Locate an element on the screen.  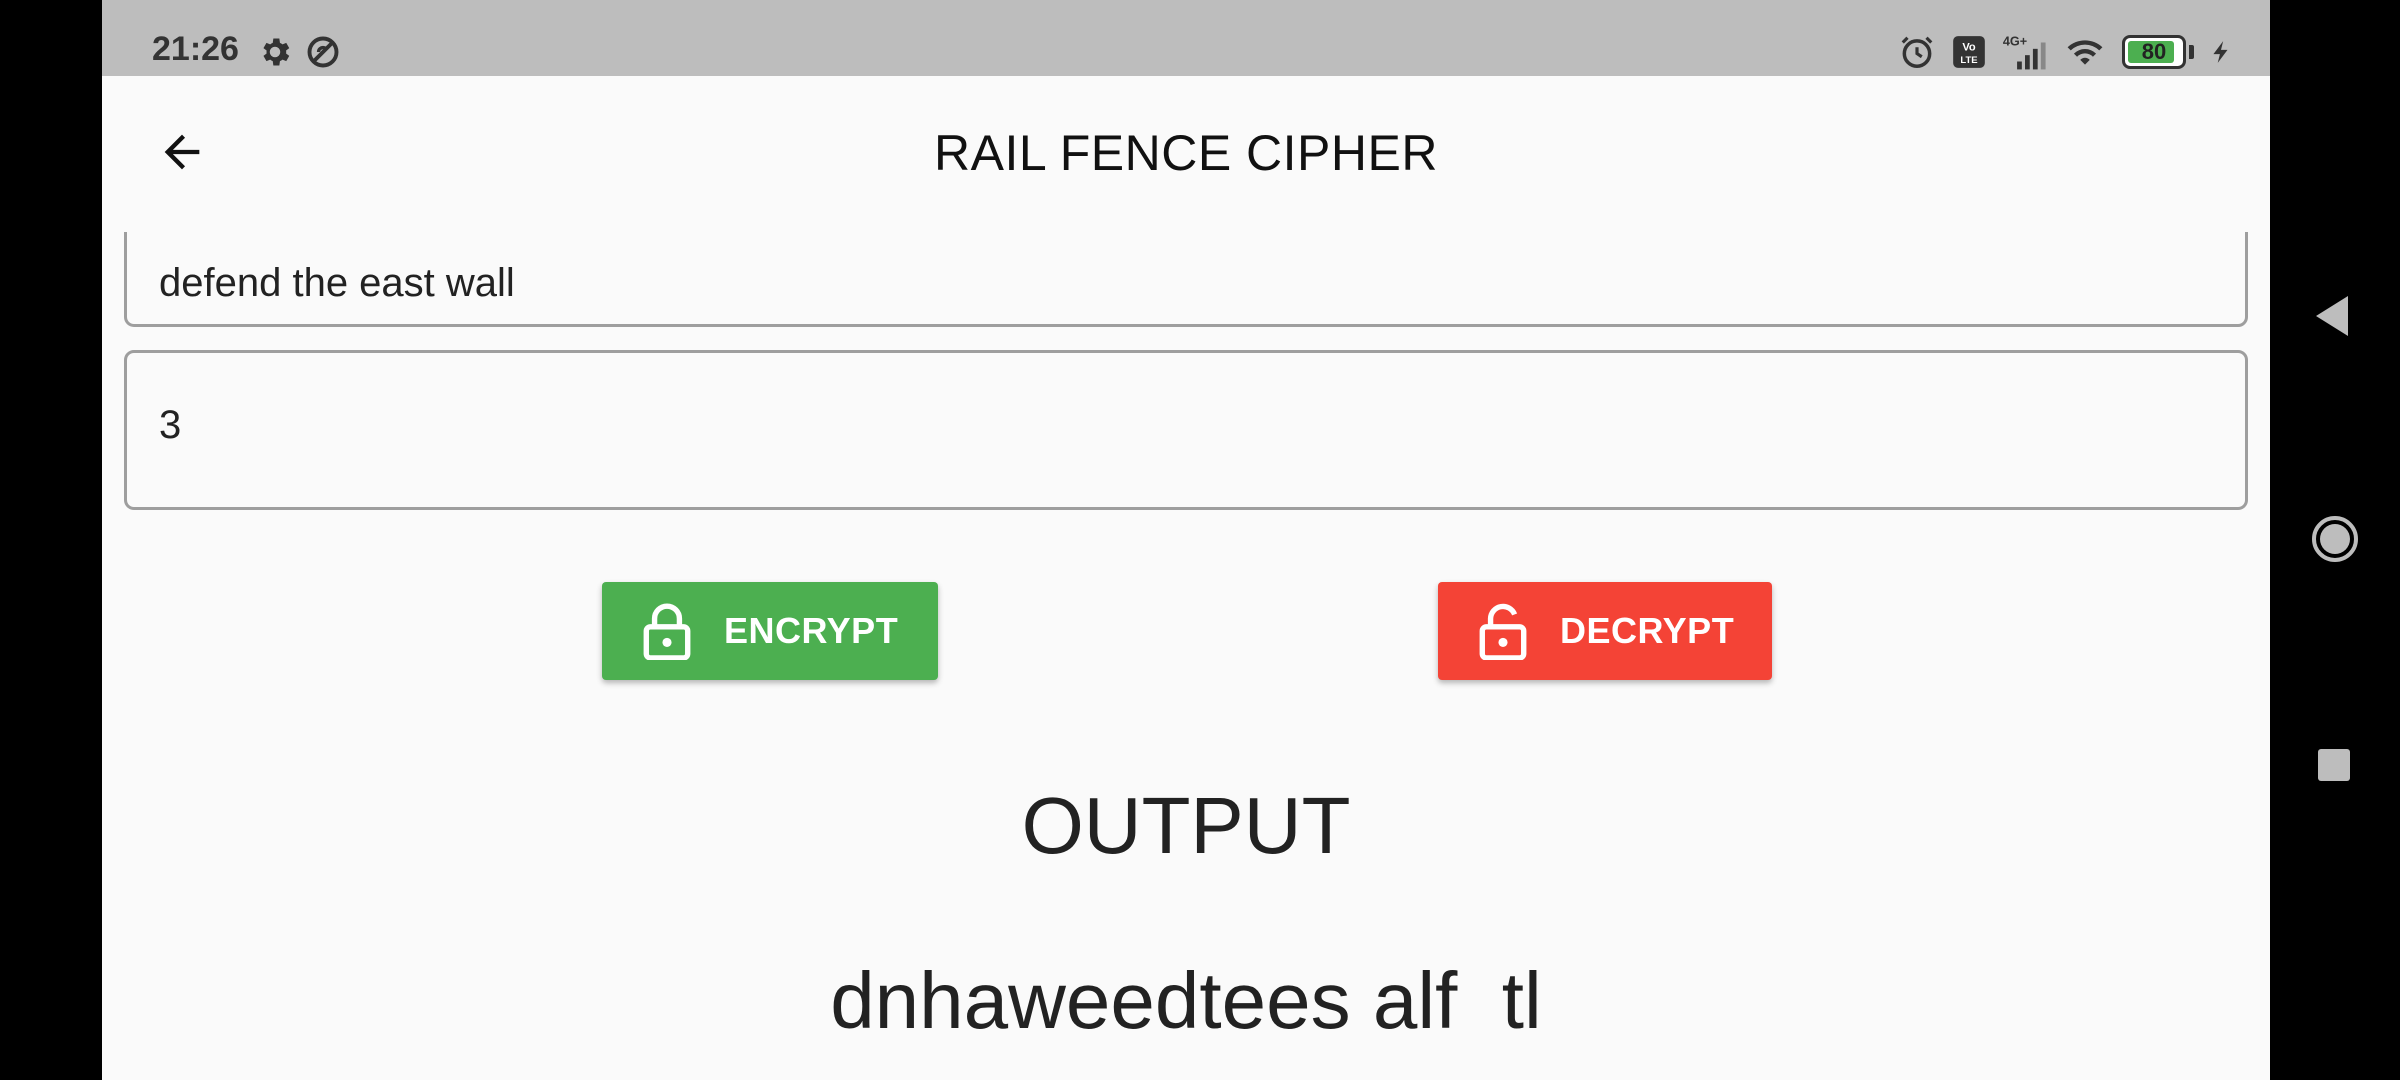
alarm-icon is located at coordinates (1917, 52).